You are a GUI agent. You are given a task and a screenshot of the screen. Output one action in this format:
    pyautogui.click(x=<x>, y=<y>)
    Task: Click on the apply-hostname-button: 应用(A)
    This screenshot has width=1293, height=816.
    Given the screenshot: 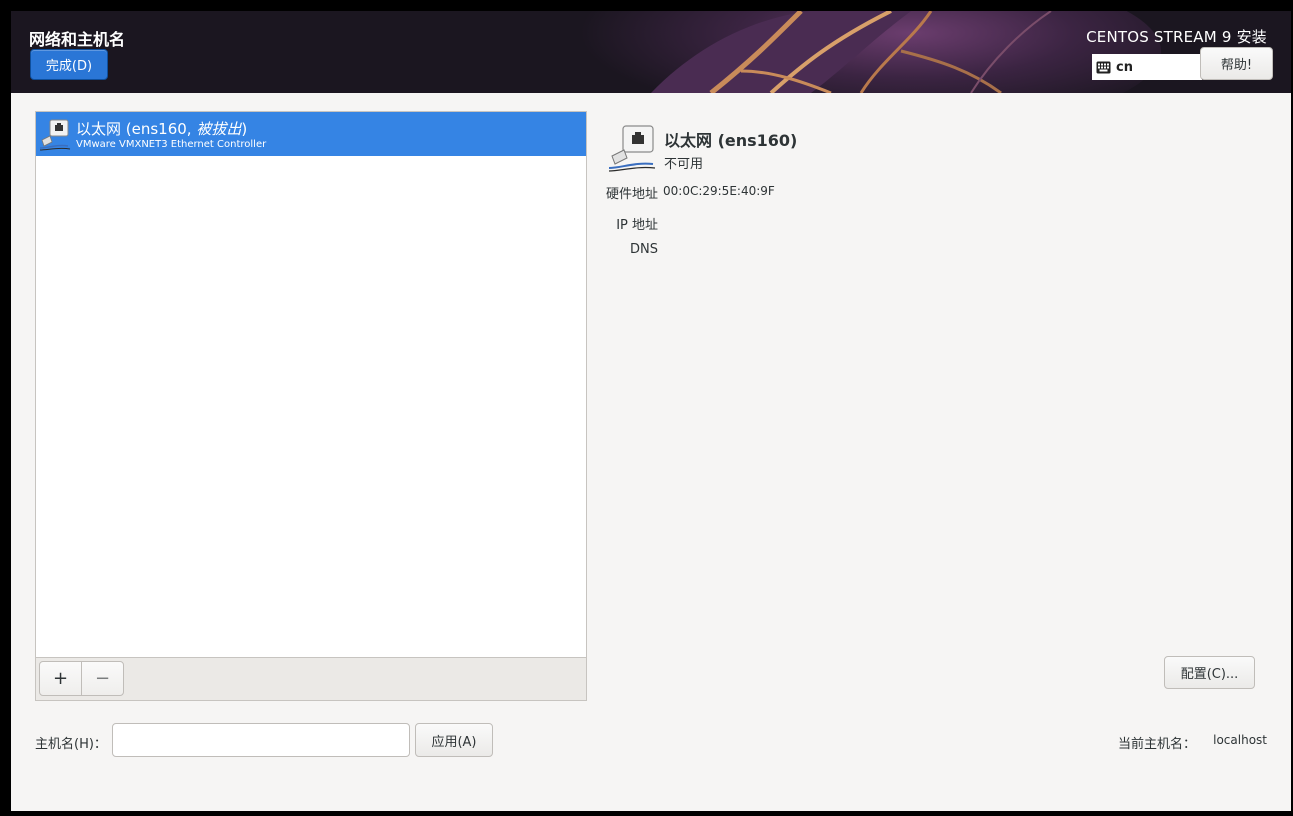 What is the action you would take?
    pyautogui.click(x=454, y=740)
    